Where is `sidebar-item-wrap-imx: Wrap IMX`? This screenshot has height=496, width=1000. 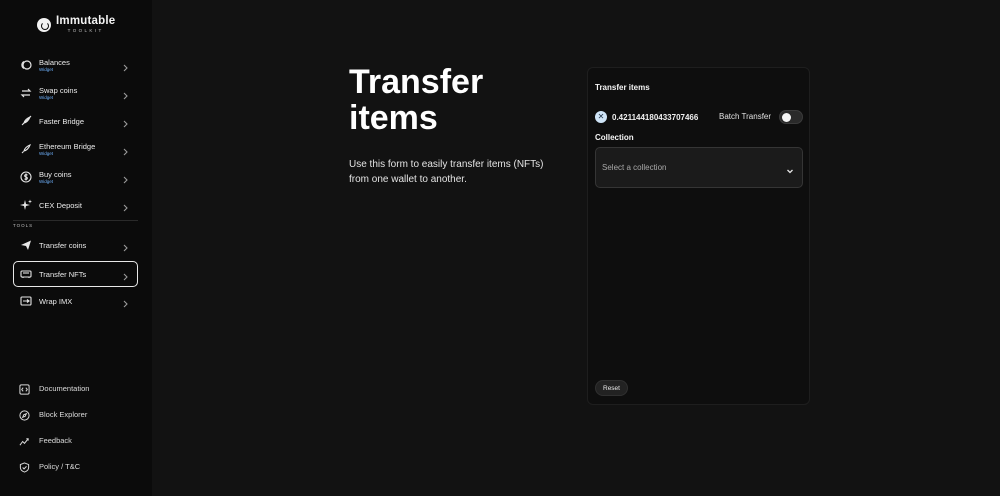
sidebar-item-wrap-imx: Wrap IMX is located at coordinates (75, 301).